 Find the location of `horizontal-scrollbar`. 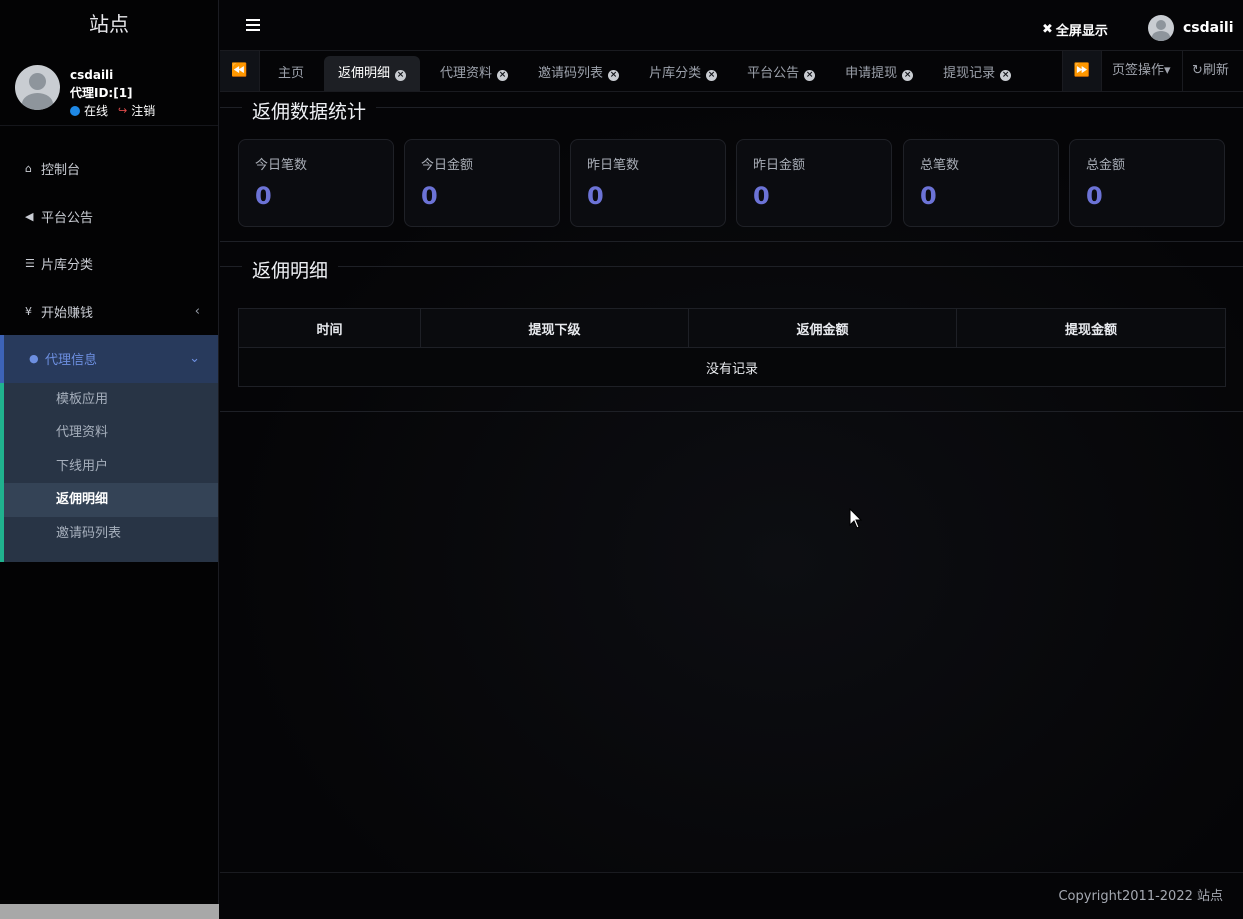

horizontal-scrollbar is located at coordinates (109, 911).